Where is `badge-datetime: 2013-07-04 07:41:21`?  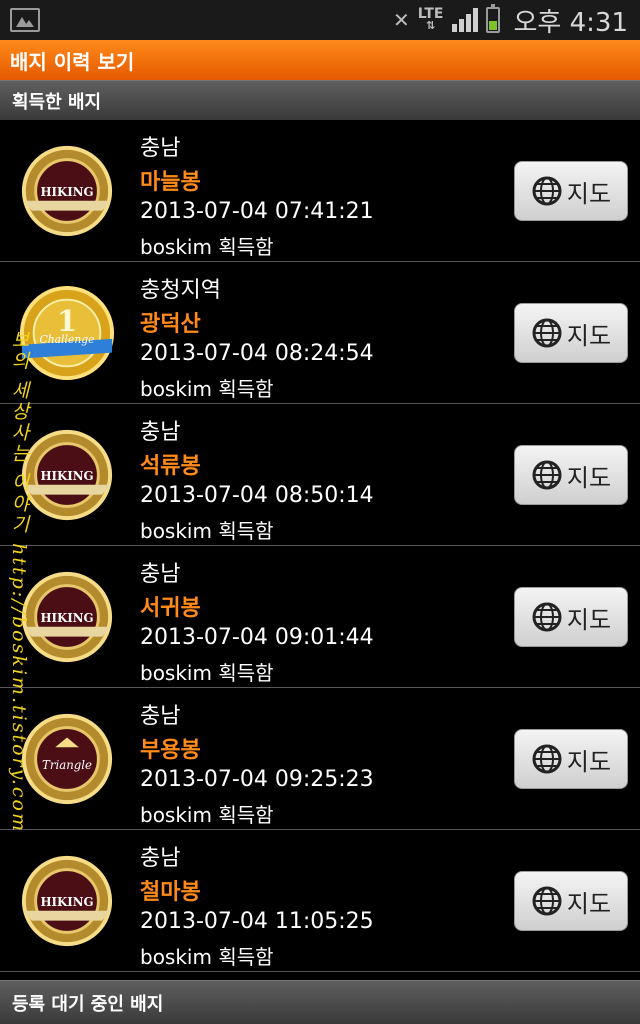 badge-datetime: 2013-07-04 07:41:21 is located at coordinates (257, 211).